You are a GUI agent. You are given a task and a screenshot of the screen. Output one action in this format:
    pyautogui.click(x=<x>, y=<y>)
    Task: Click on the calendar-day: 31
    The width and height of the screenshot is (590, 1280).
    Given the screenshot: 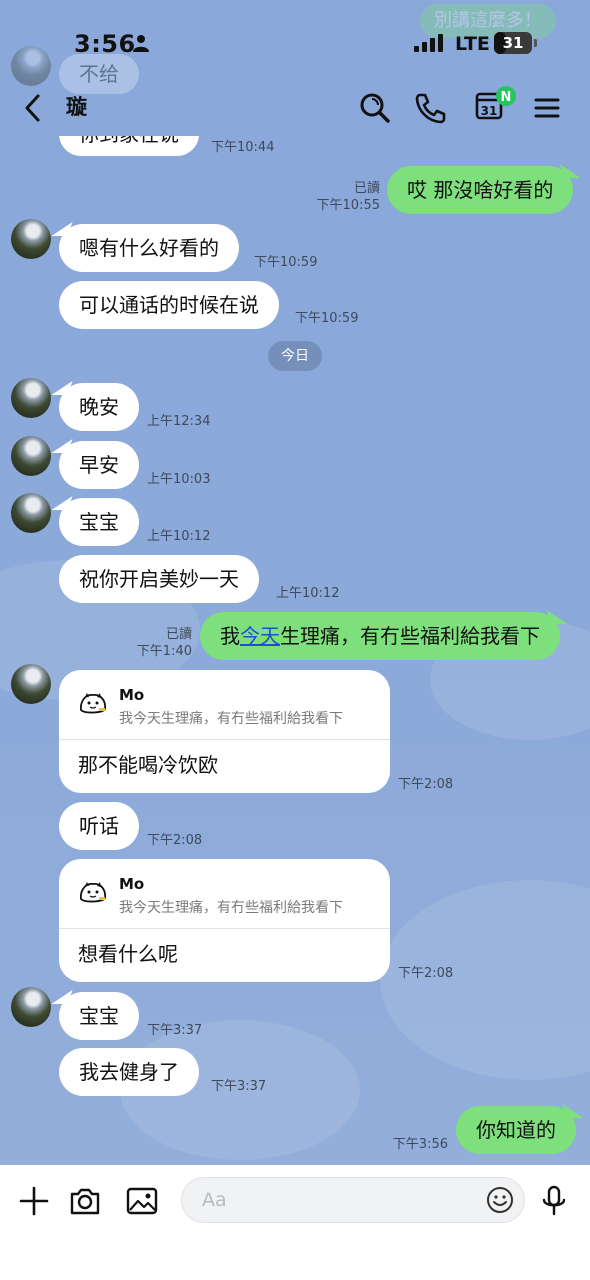 What is the action you would take?
    pyautogui.click(x=489, y=111)
    